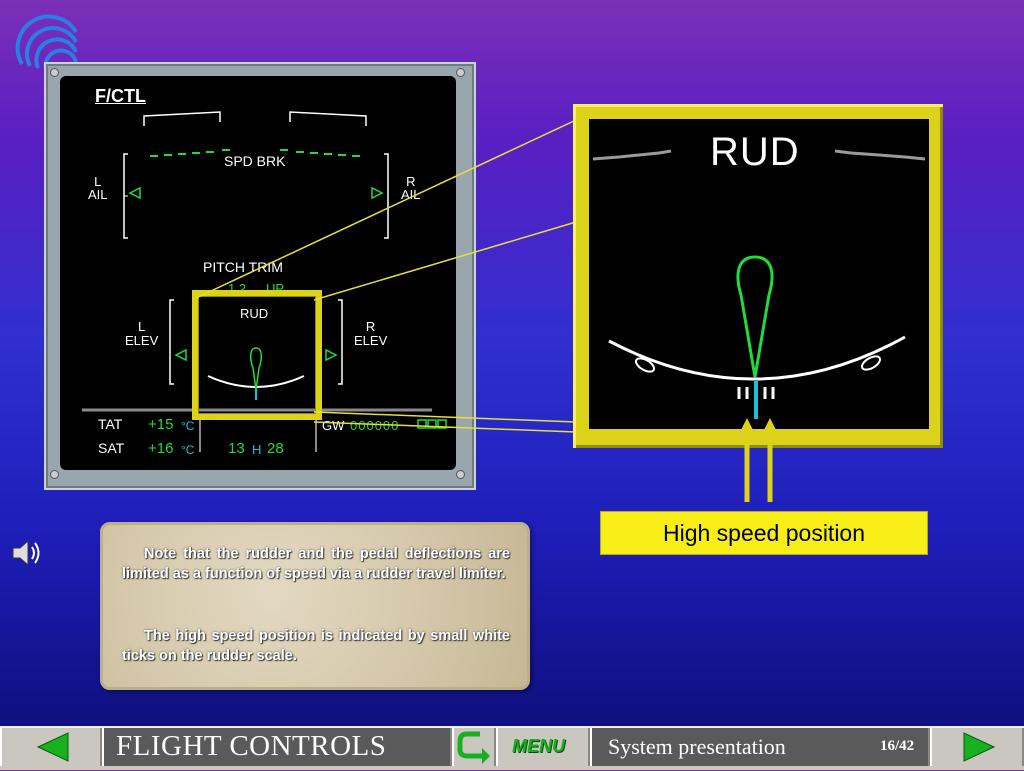 The width and height of the screenshot is (1024, 771). I want to click on left-arrow-icon, so click(52, 747).